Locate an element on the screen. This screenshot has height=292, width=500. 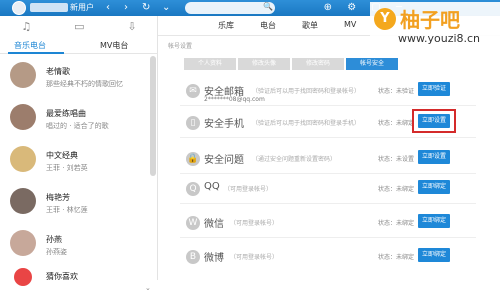
status-text: 状态：未设置 is located at coordinates (396, 159).